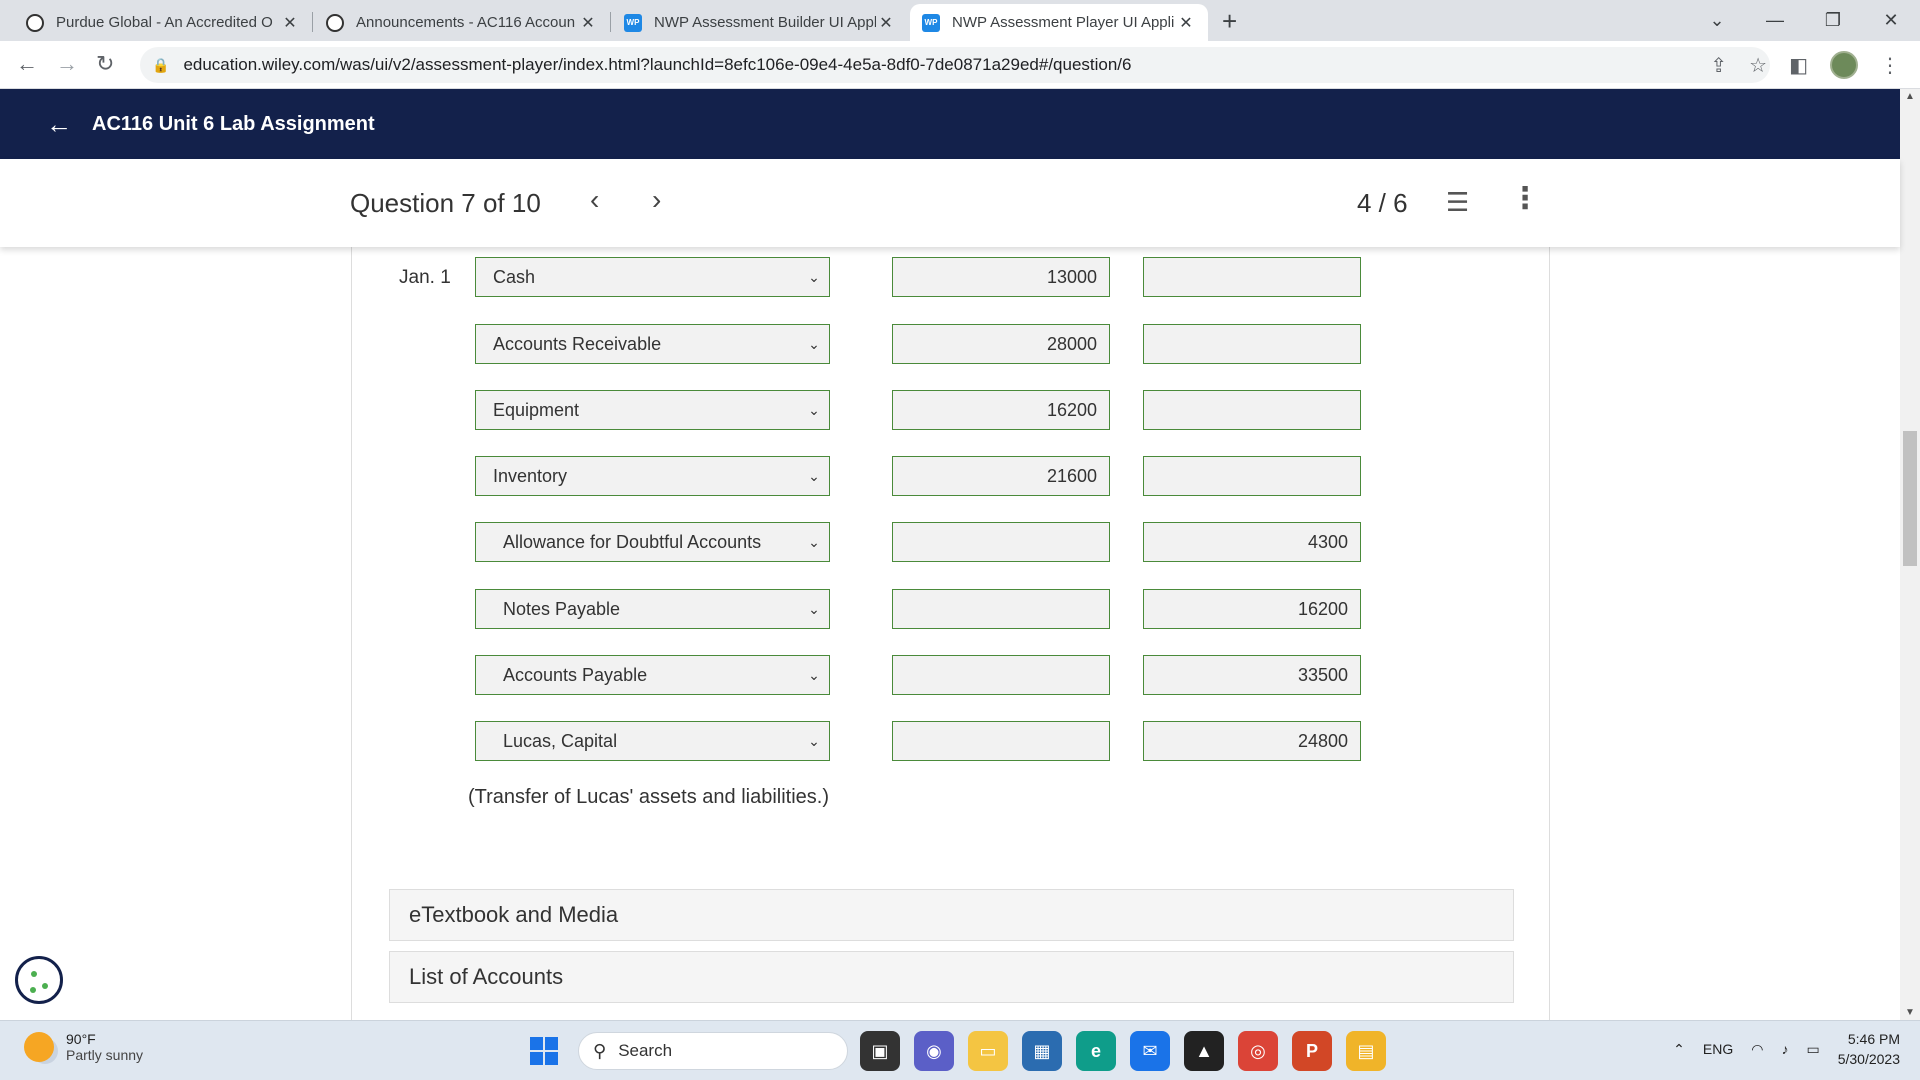 The width and height of the screenshot is (1920, 1080). Describe the element at coordinates (1910, 96) in the screenshot. I see `scroll-up-icon: ▲` at that location.